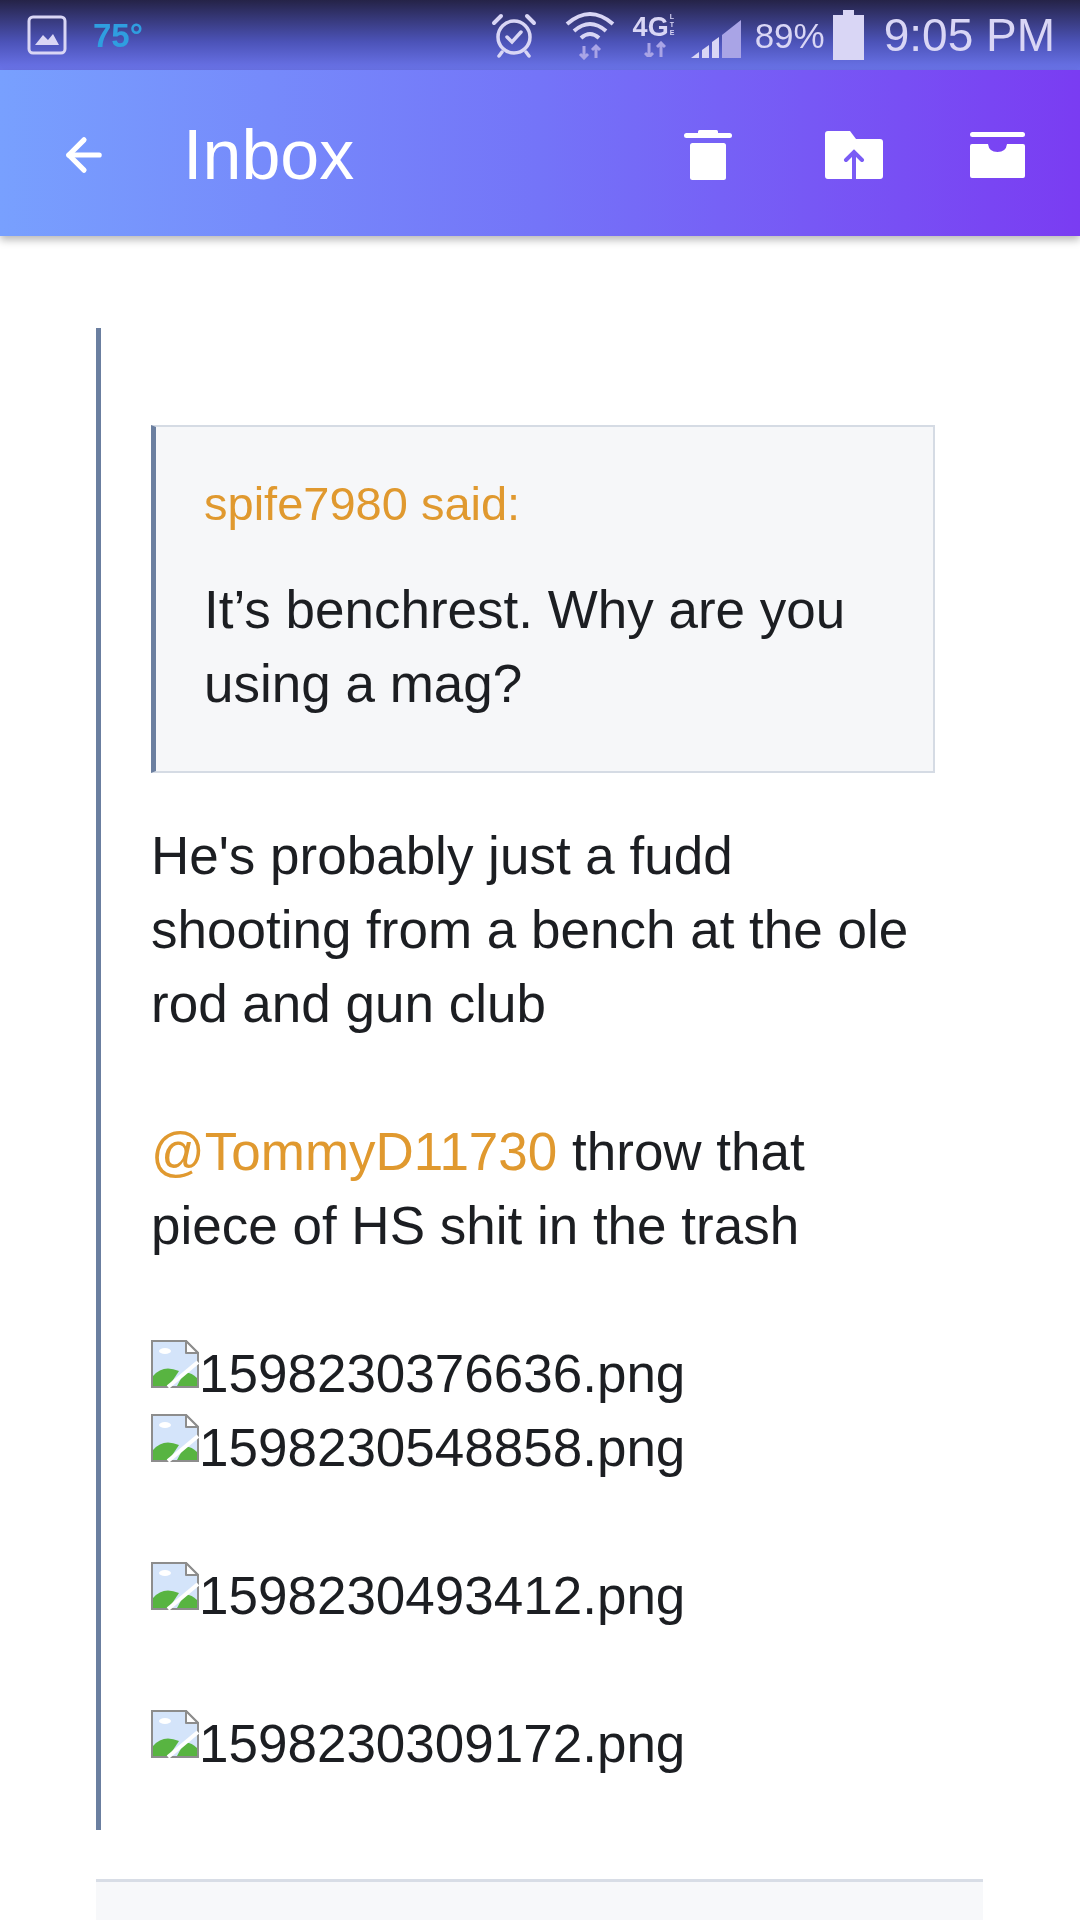 The image size is (1080, 1920). Describe the element at coordinates (650, 27) in the screenshot. I see `network-type-text: 4G` at that location.